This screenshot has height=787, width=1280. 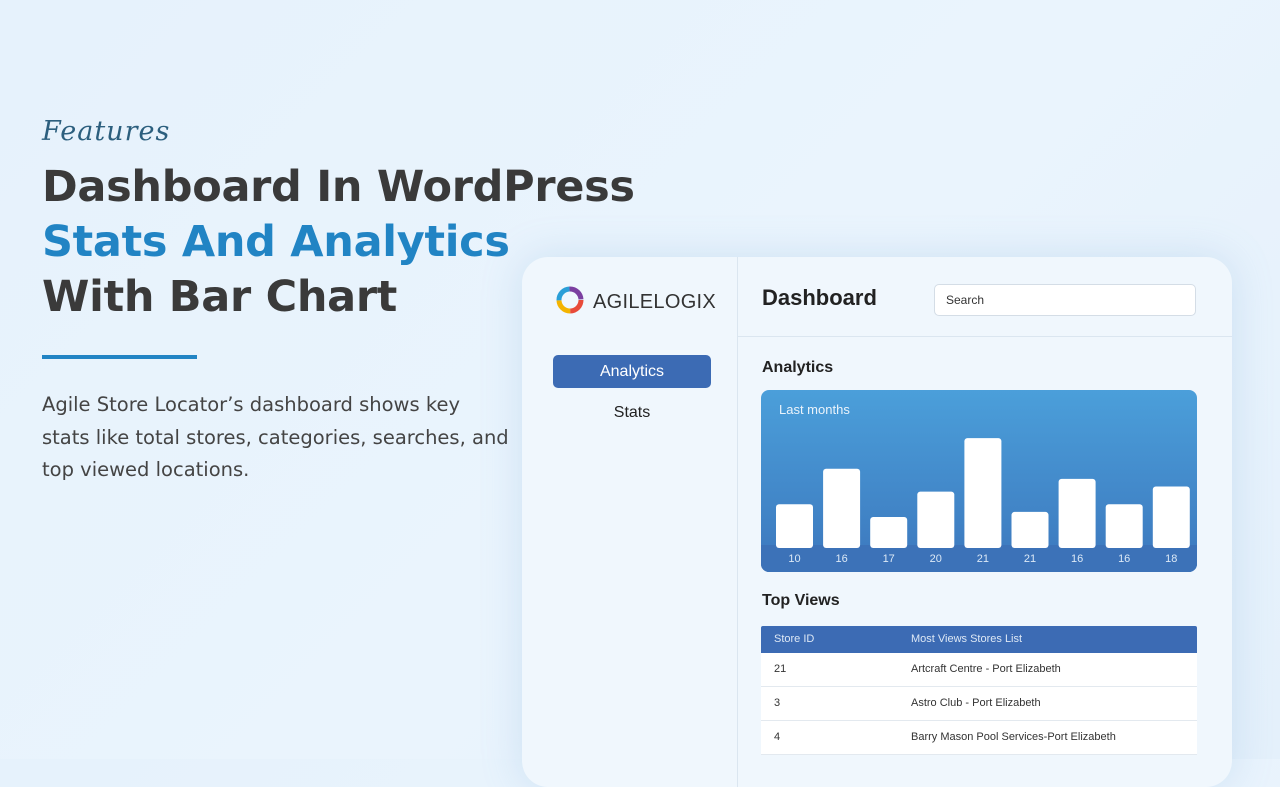 What do you see at coordinates (632, 413) in the screenshot?
I see `sidebar-item-stats: Stats` at bounding box center [632, 413].